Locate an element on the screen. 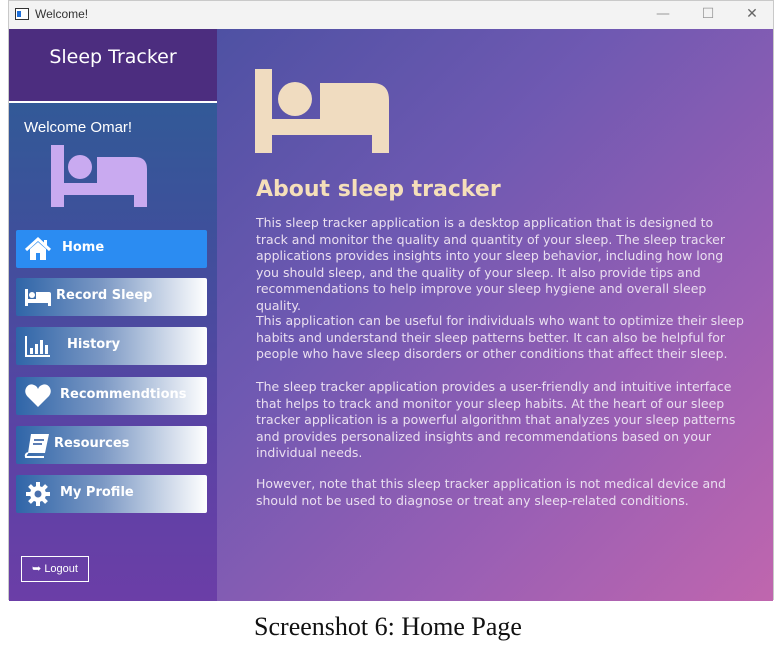 The width and height of the screenshot is (776, 653). welcome-message: Welcome Omar! is located at coordinates (78, 127).